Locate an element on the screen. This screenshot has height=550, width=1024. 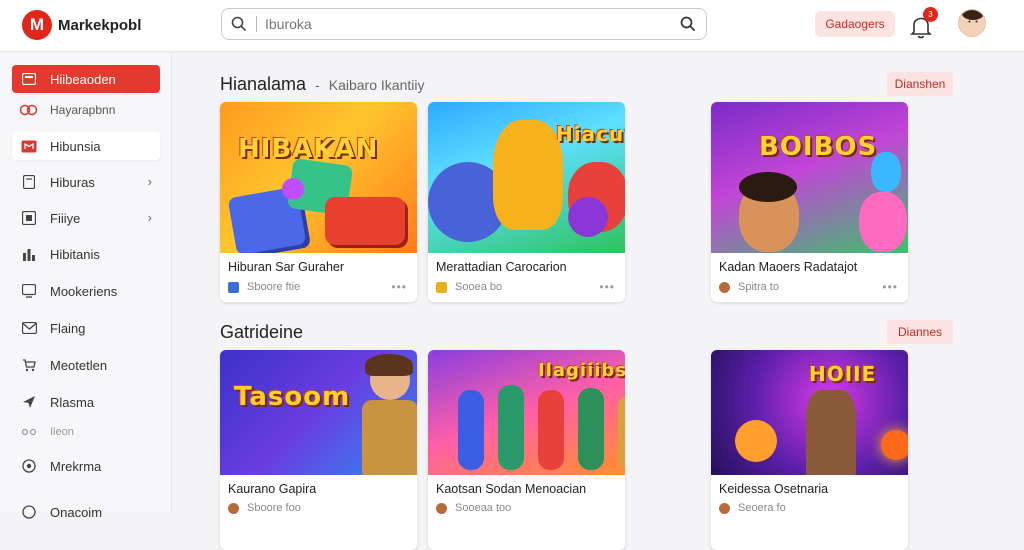
chevron-right-icon: › is located at coordinates (149, 217).